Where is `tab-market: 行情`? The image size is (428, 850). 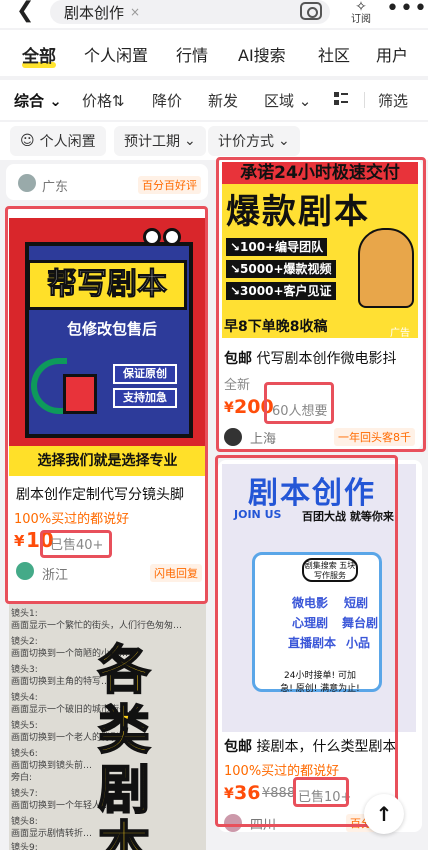 tab-market: 行情 is located at coordinates (192, 54).